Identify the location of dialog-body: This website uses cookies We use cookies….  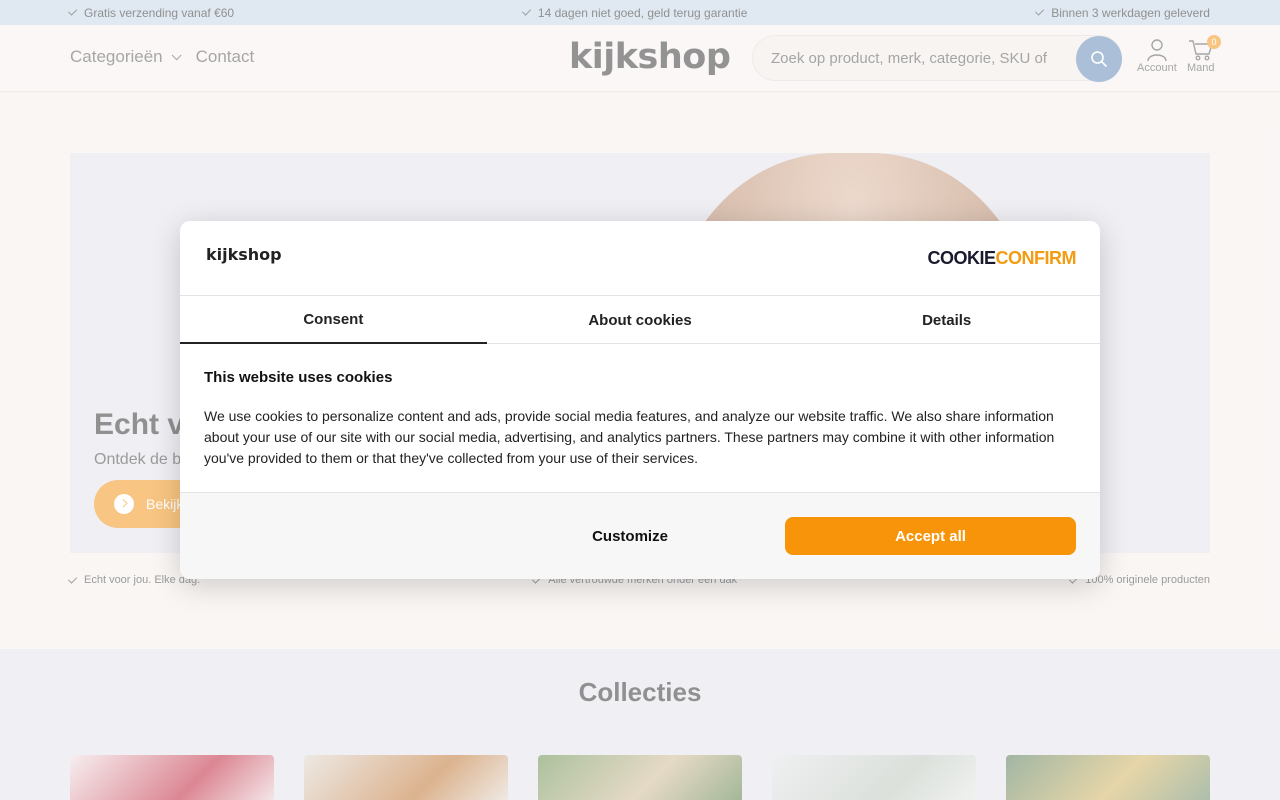
(639, 419).